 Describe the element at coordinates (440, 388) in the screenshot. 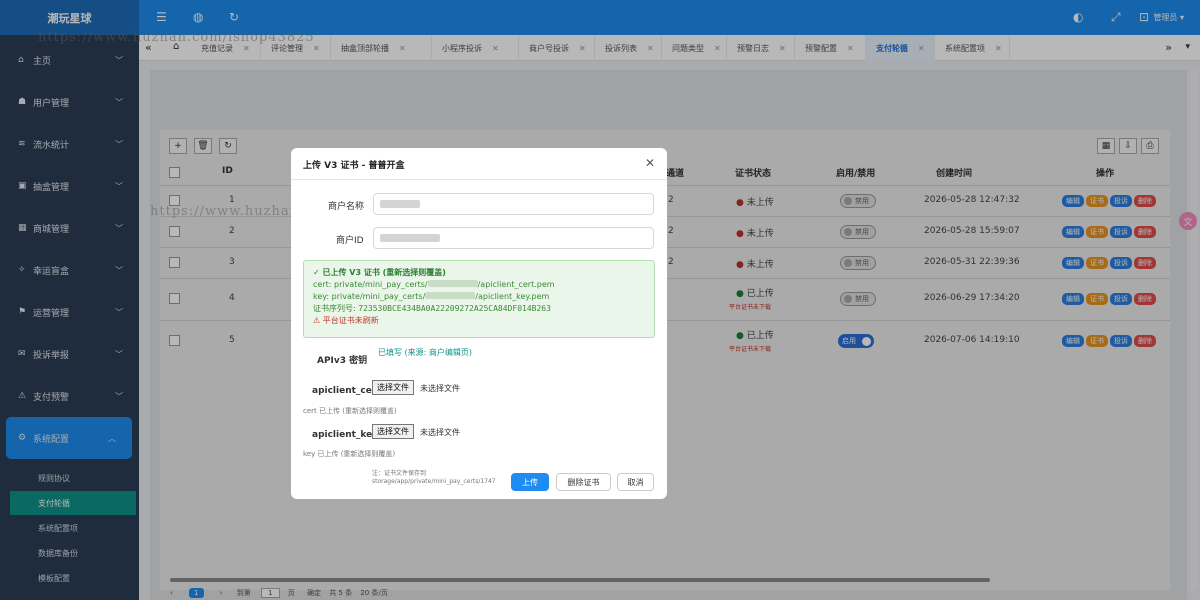

I see `cert-no-file: 未选择文件` at that location.